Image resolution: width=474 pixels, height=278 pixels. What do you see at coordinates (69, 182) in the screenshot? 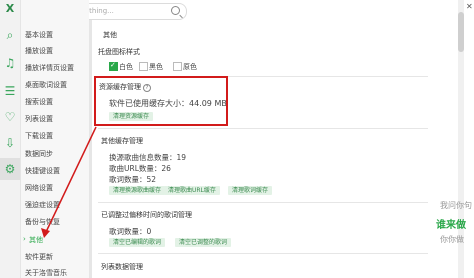
I see `annotation-arrow` at bounding box center [69, 182].